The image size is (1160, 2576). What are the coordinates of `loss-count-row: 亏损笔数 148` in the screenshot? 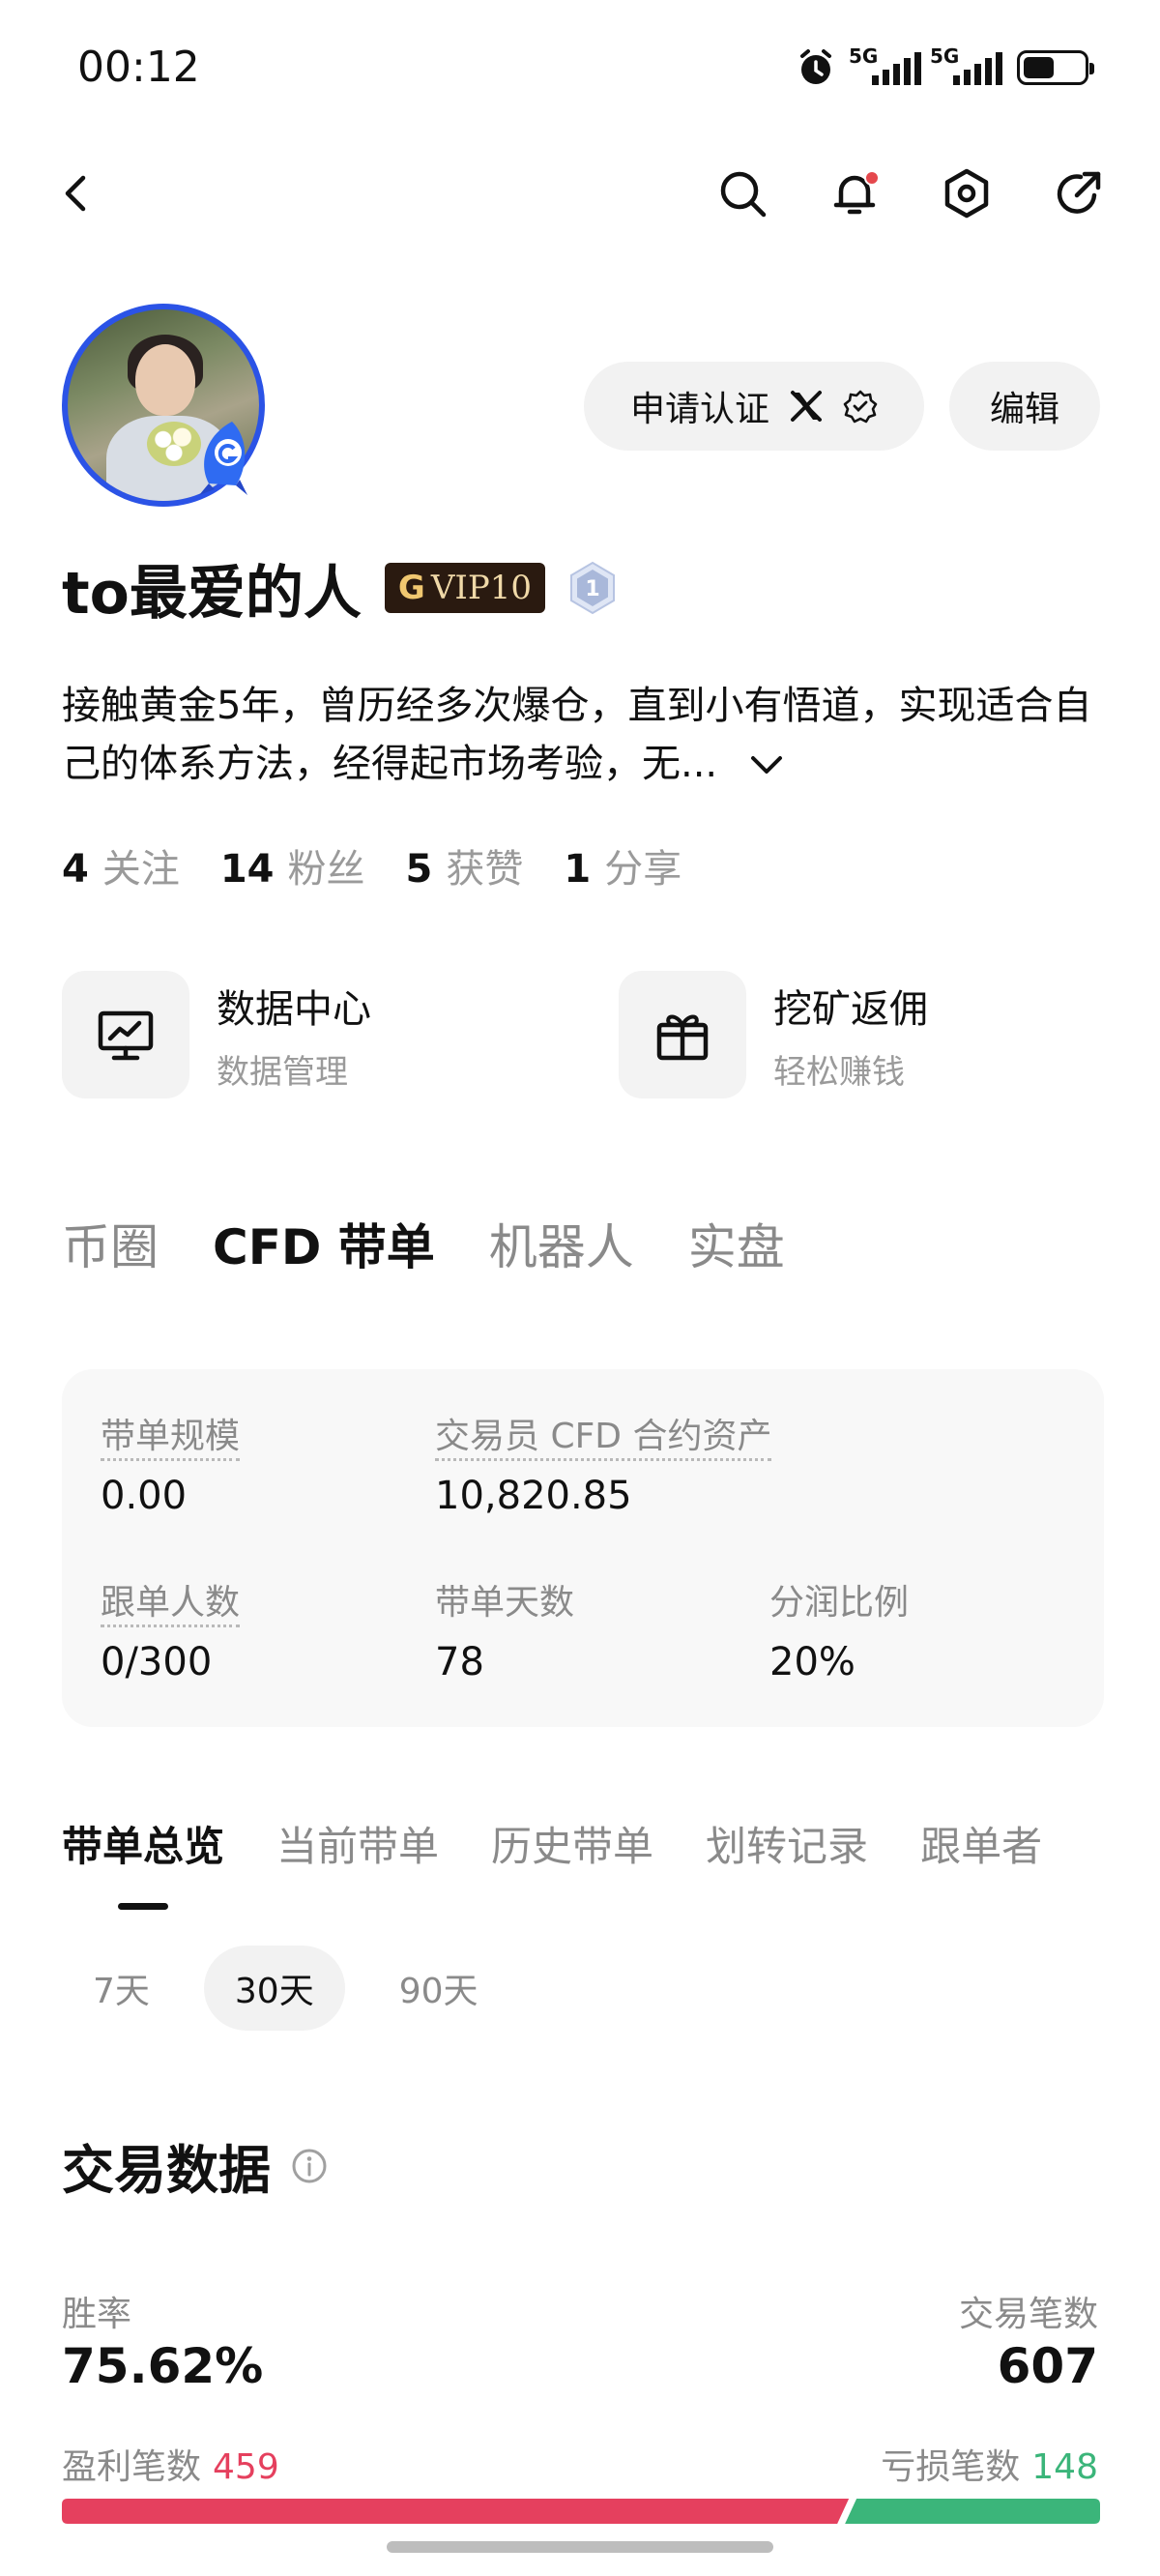 It's located at (989, 2464).